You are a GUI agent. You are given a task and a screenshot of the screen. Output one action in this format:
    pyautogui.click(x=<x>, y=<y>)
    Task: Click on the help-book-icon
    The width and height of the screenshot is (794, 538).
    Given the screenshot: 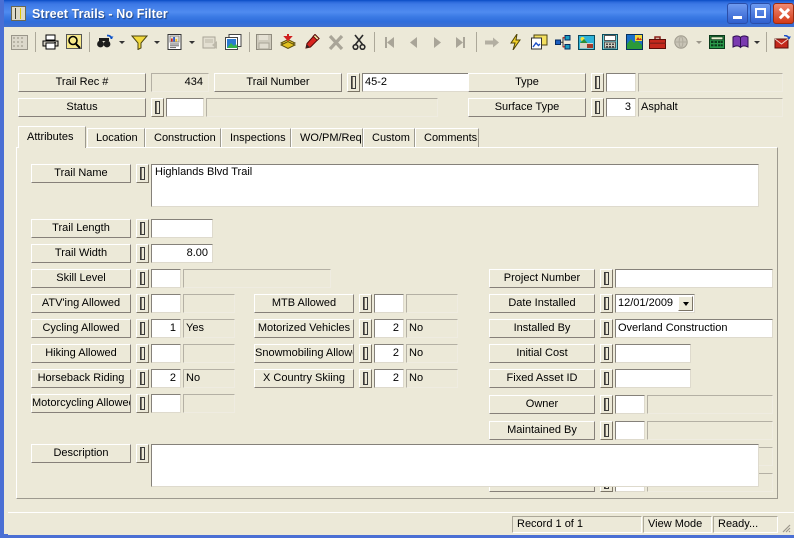 What is the action you would take?
    pyautogui.click(x=740, y=42)
    